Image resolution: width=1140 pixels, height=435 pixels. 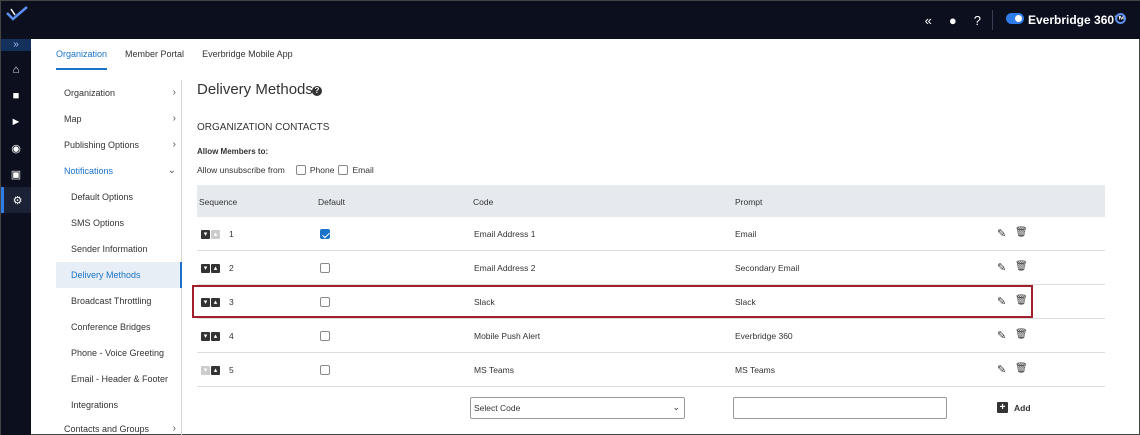 What do you see at coordinates (651, 201) in the screenshot?
I see `table-header: Sequence Default Code Prompt` at bounding box center [651, 201].